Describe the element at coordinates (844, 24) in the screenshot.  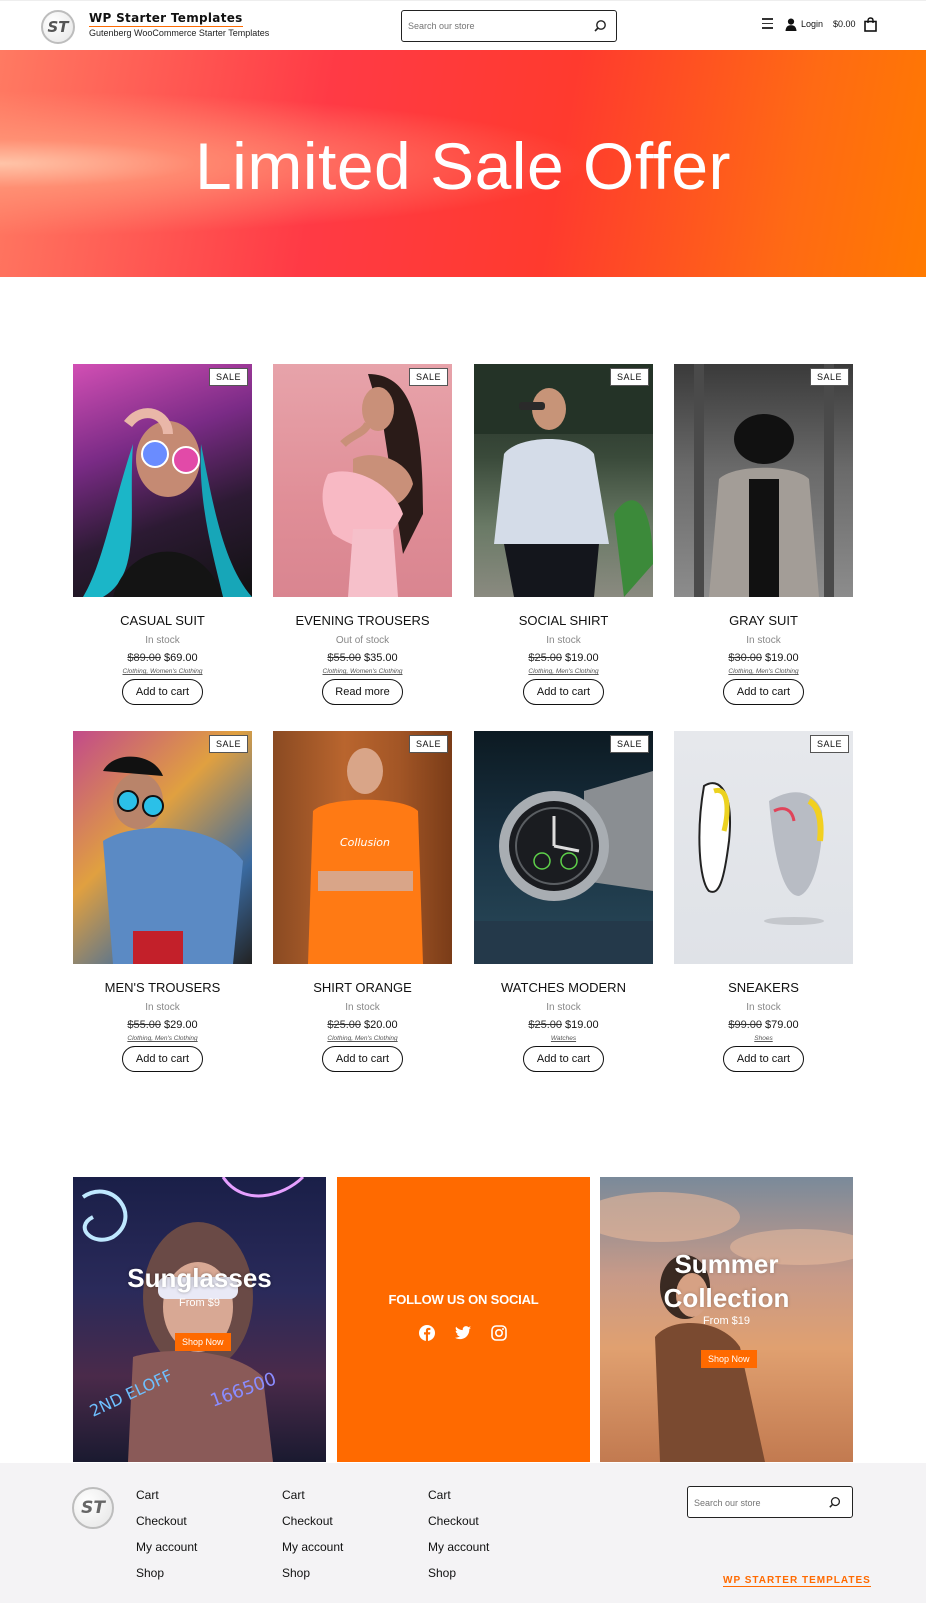
I see `cart-total: $0.00` at that location.